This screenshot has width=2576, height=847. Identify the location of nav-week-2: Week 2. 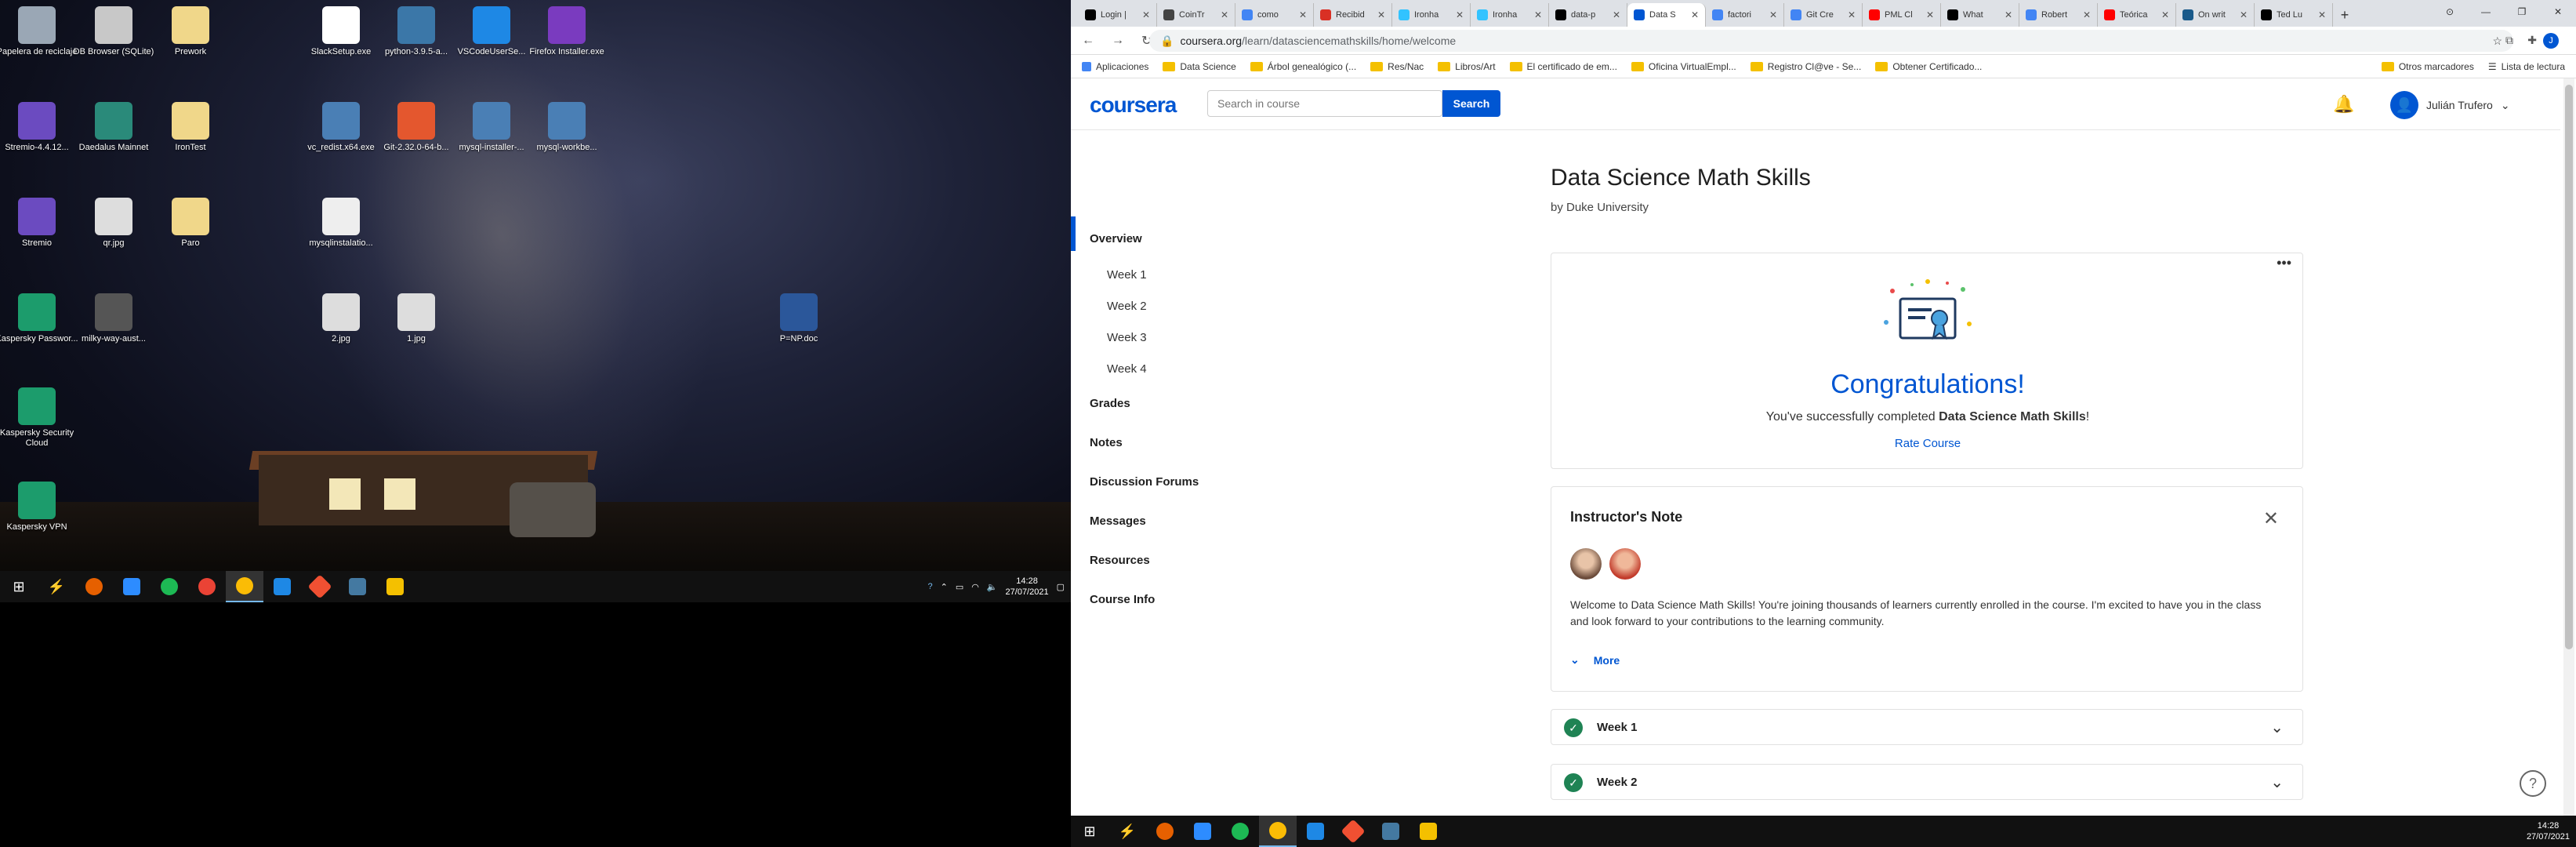
(1127, 306).